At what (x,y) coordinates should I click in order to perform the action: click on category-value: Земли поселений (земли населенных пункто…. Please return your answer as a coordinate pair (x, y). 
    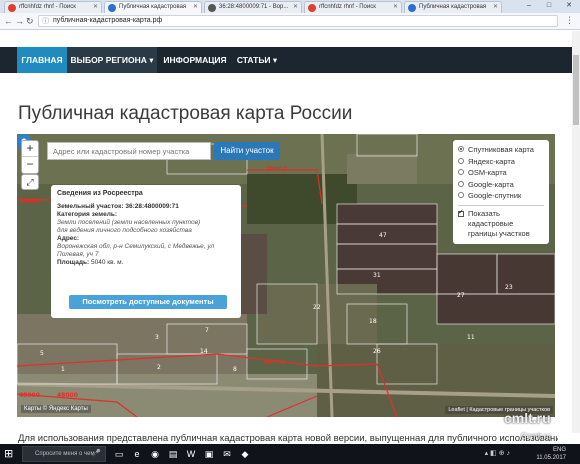
    Looking at the image, I should click on (129, 222).